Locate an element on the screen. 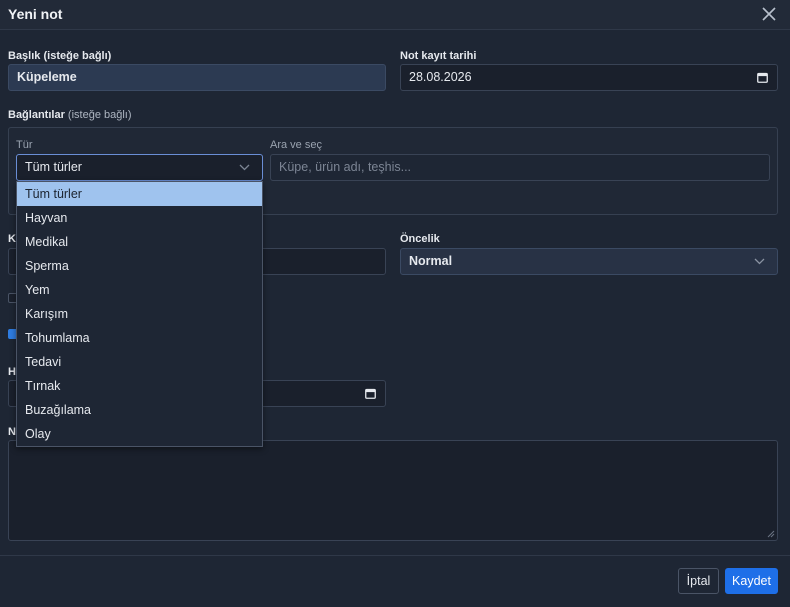 This screenshot has width=790, height=607. priority-select: Normal is located at coordinates (589, 261).